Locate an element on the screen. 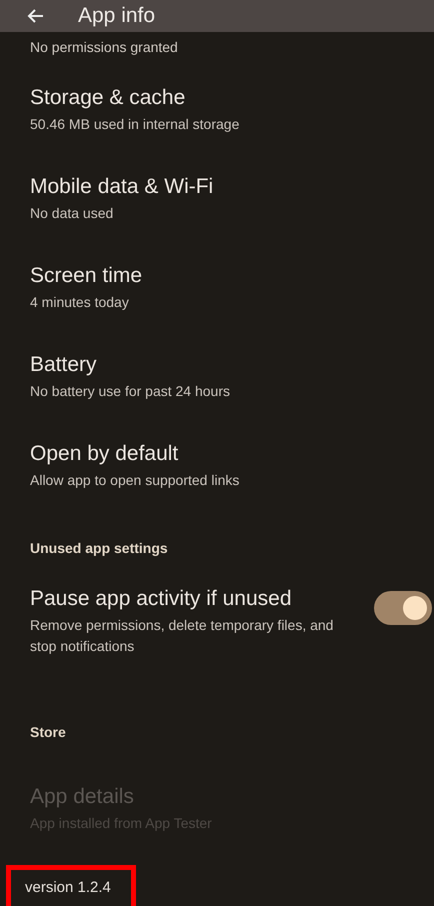 The width and height of the screenshot is (434, 906). settings-item: Open by default Allow app to open supported links is located at coordinates (221, 468).